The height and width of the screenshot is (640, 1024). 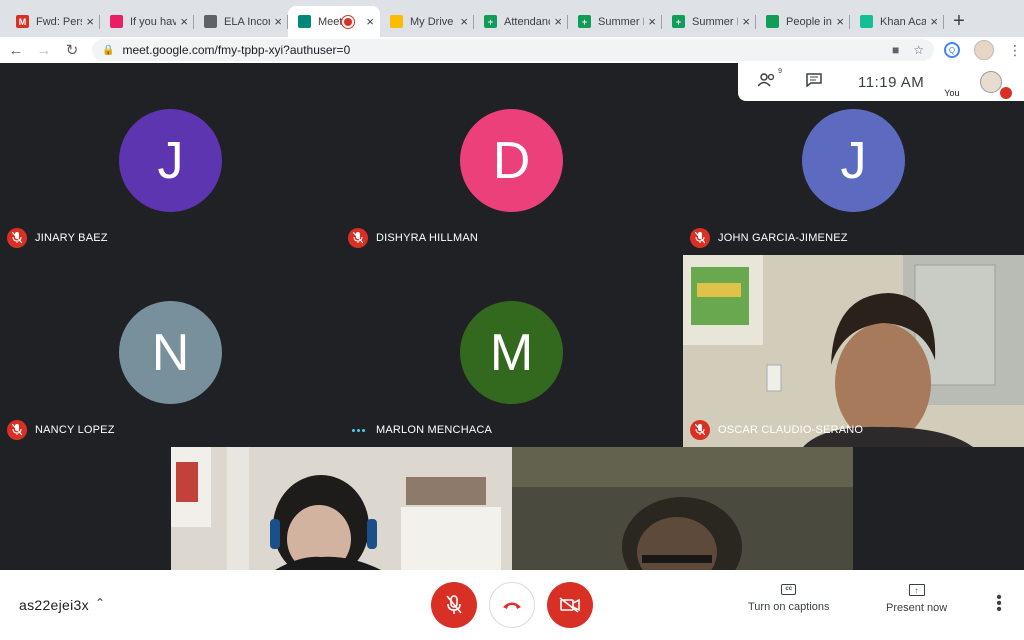 What do you see at coordinates (991, 82) in the screenshot?
I see `self-avatar` at bounding box center [991, 82].